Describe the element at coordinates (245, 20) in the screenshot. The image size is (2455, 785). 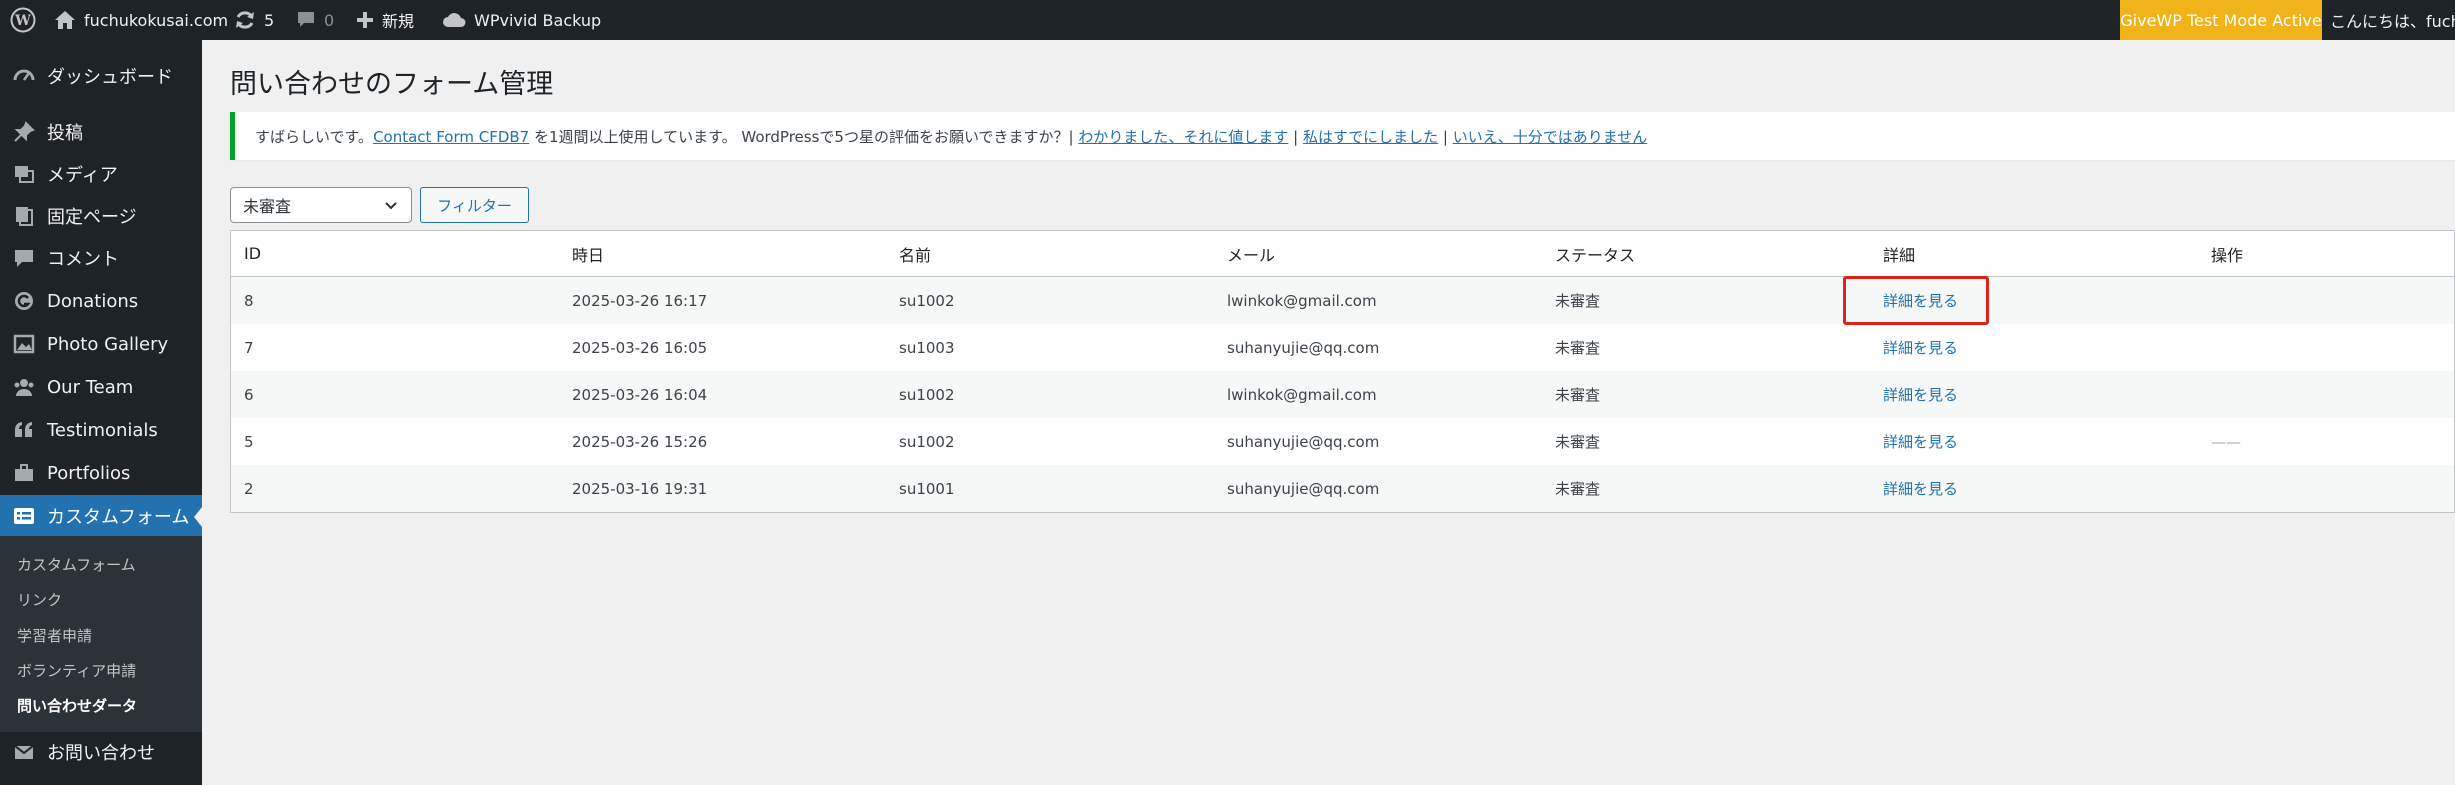
I see `refresh-icon` at that location.